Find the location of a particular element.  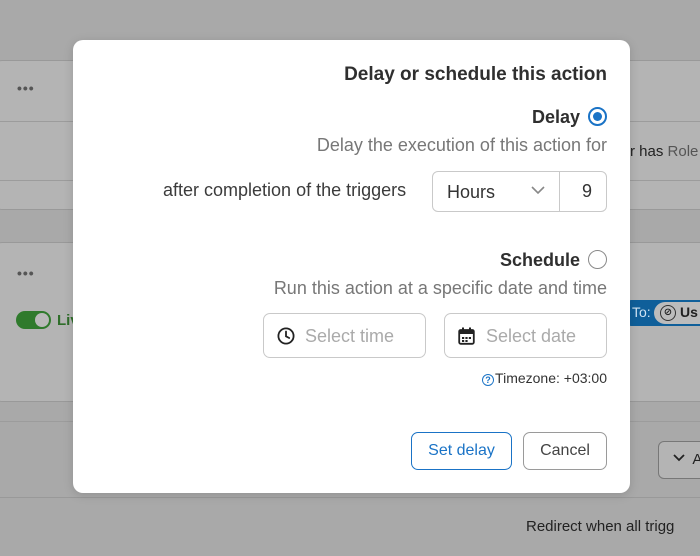

cancel-button: Cancel is located at coordinates (565, 451).